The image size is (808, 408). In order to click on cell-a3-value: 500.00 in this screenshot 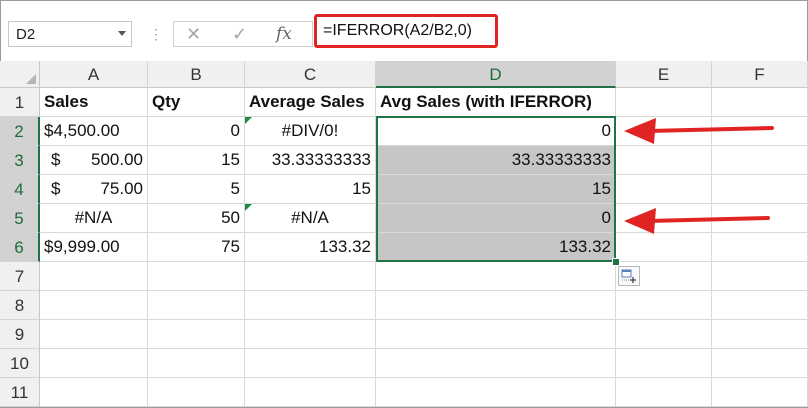, I will do `click(117, 159)`.